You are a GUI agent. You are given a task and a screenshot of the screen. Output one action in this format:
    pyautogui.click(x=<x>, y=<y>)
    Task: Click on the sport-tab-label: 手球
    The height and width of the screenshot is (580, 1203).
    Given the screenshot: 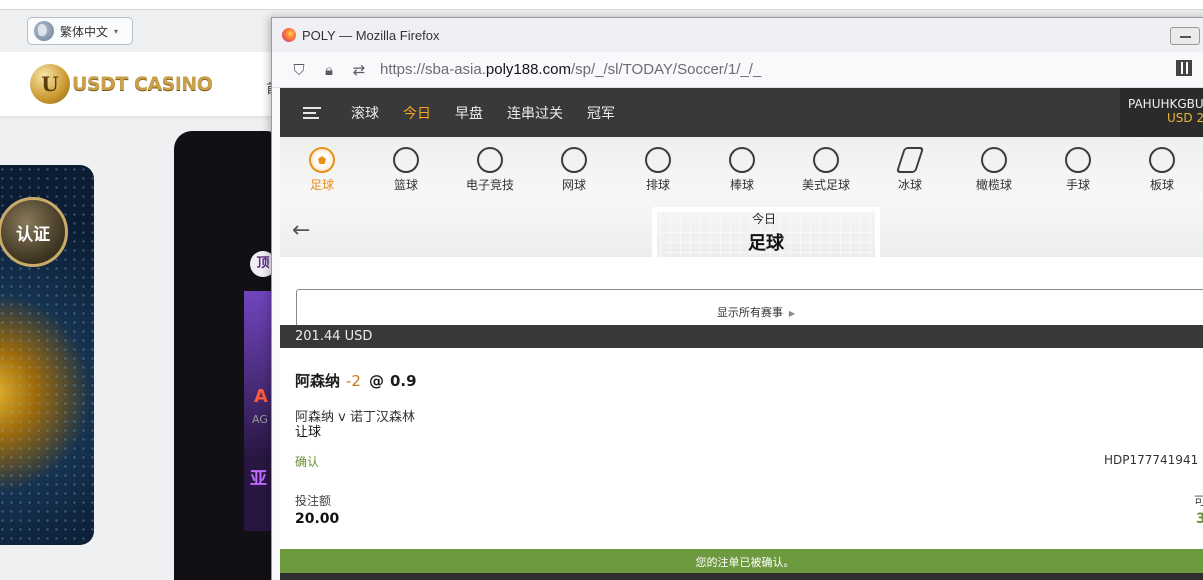 What is the action you would take?
    pyautogui.click(x=1077, y=185)
    